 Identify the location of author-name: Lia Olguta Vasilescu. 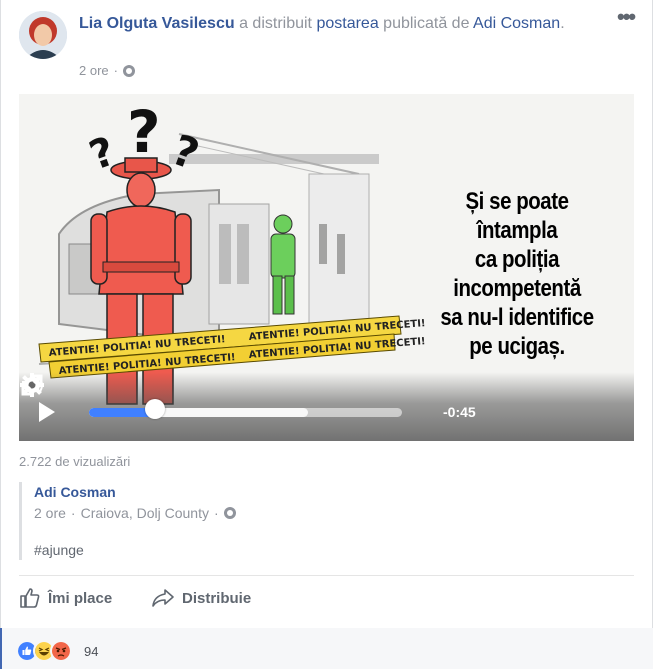
(157, 23).